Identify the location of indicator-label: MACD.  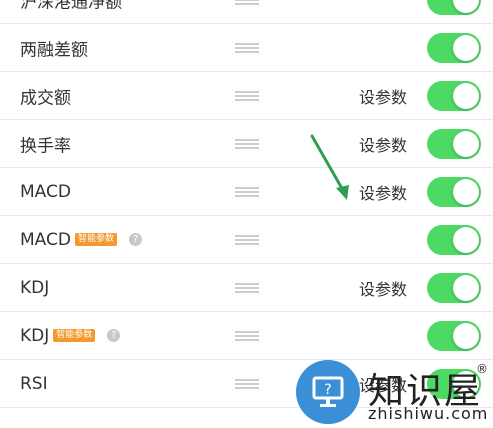
(45, 192).